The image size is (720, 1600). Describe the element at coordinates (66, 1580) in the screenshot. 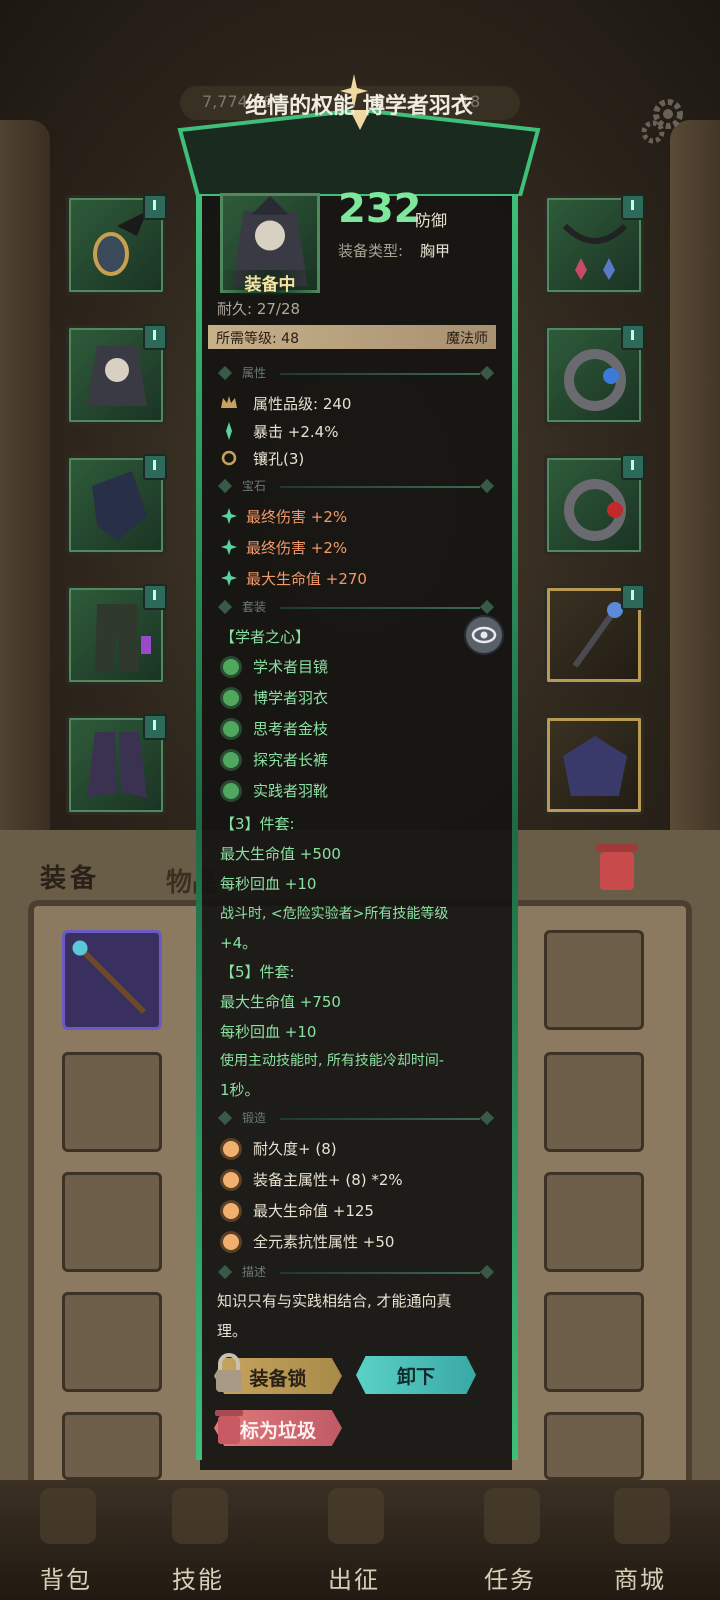

I see `nav-label: 背包` at that location.